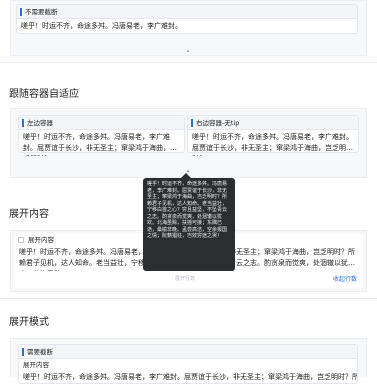  What do you see at coordinates (29, 322) in the screenshot?
I see `section-title-expand-mode: 展开模式` at bounding box center [29, 322].